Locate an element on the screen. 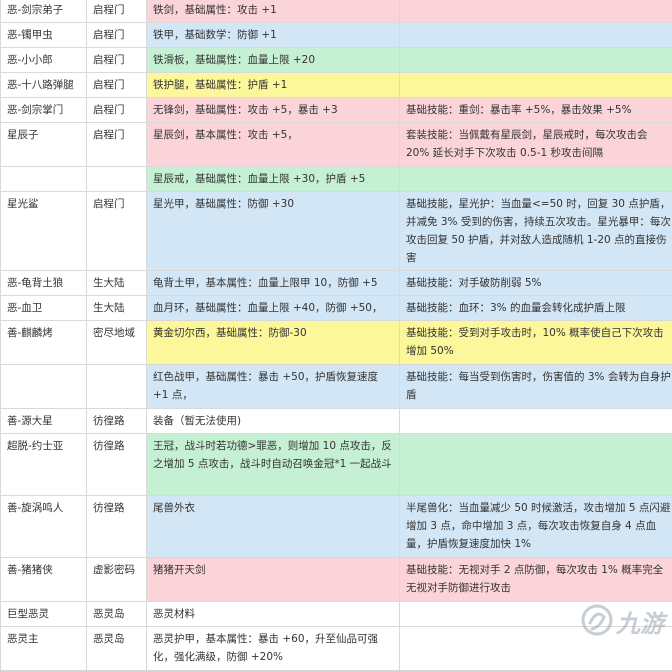 The height and width of the screenshot is (671, 672). cell-skill: 基础技能：受到对手攻击时，10% 概率使自己下次攻击增加 50% is located at coordinates (536, 343).